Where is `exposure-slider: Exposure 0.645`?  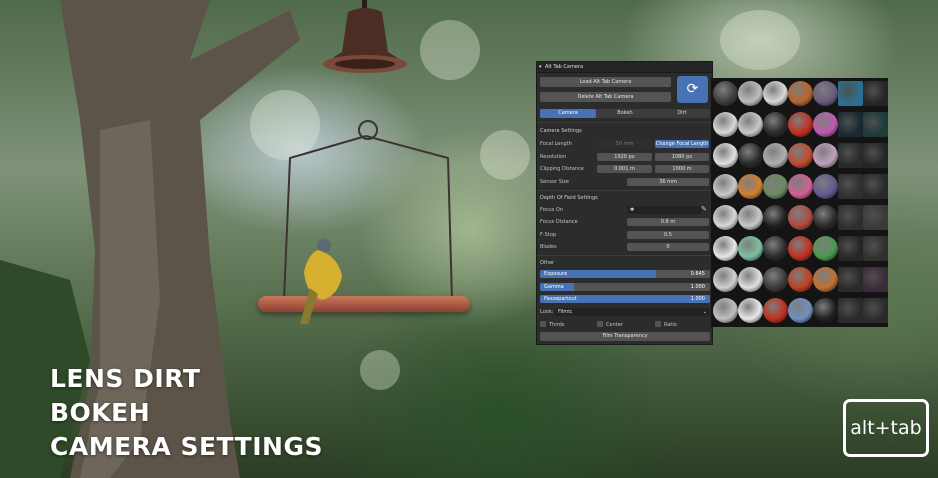
exposure-slider: Exposure 0.645 is located at coordinates (625, 274).